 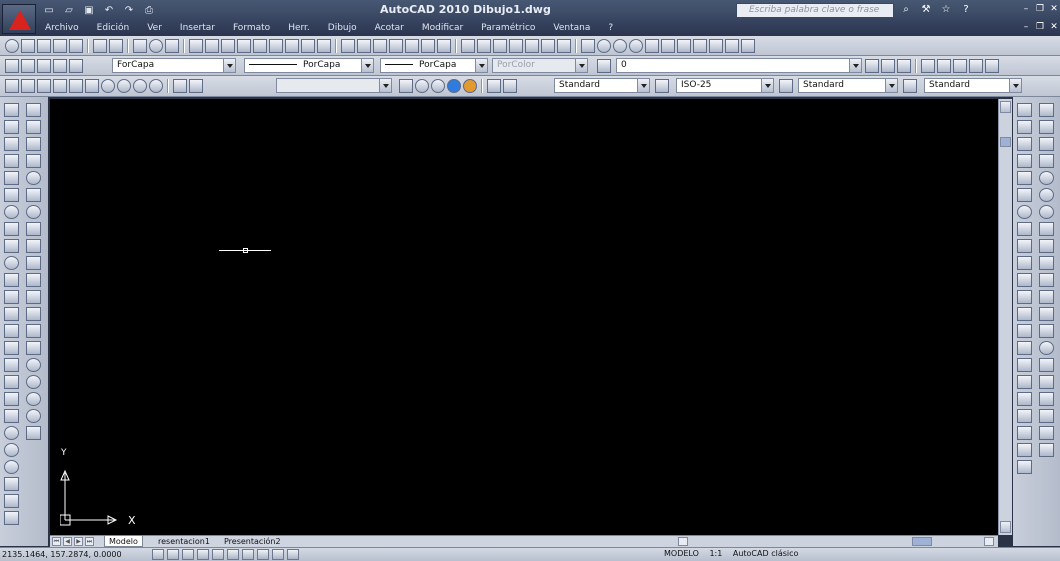 I want to click on erase-icon, so click(x=1024, y=110).